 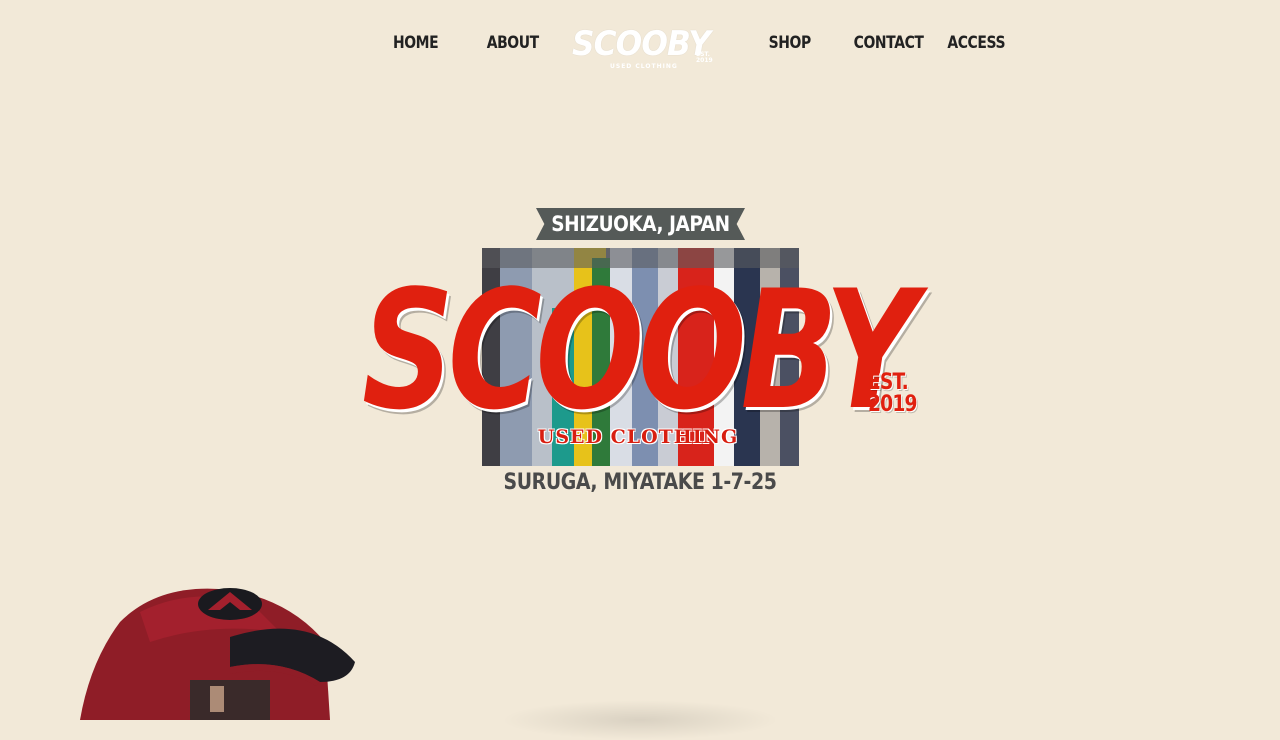 What do you see at coordinates (640, 482) in the screenshot?
I see `store-address: SURUGA, MIYATAKE 1-7-25` at bounding box center [640, 482].